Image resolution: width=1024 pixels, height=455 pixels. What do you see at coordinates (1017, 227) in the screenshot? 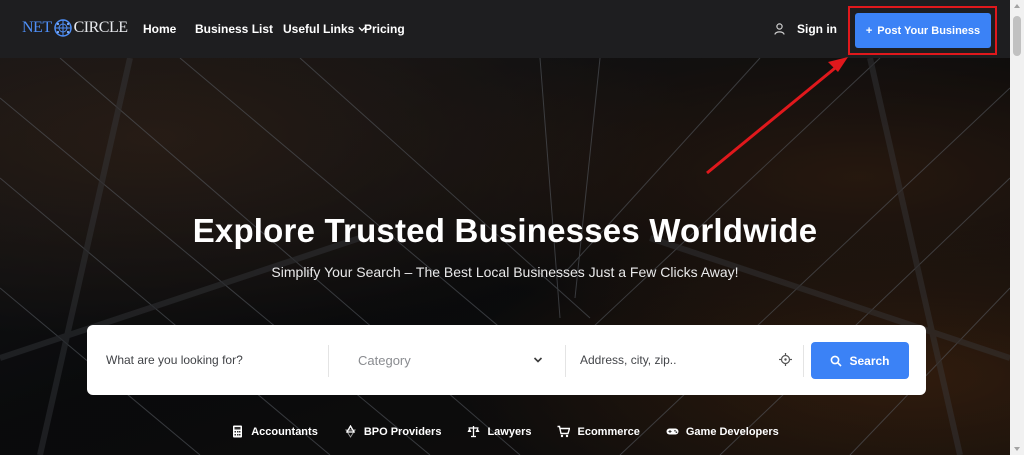
I see `page-scrollbar` at bounding box center [1017, 227].